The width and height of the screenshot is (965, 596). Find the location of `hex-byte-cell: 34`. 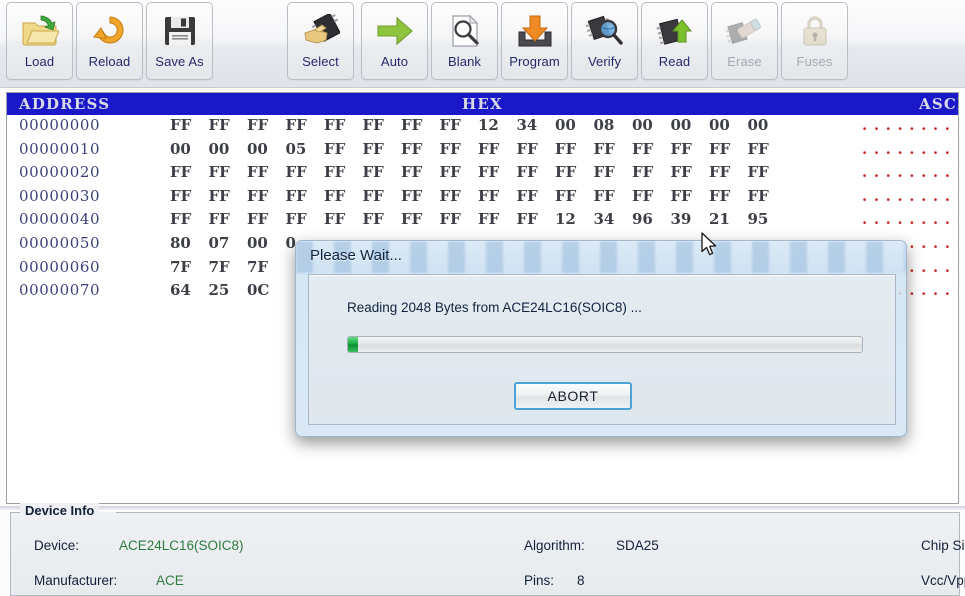

hex-byte-cell: 34 is located at coordinates (536, 125).